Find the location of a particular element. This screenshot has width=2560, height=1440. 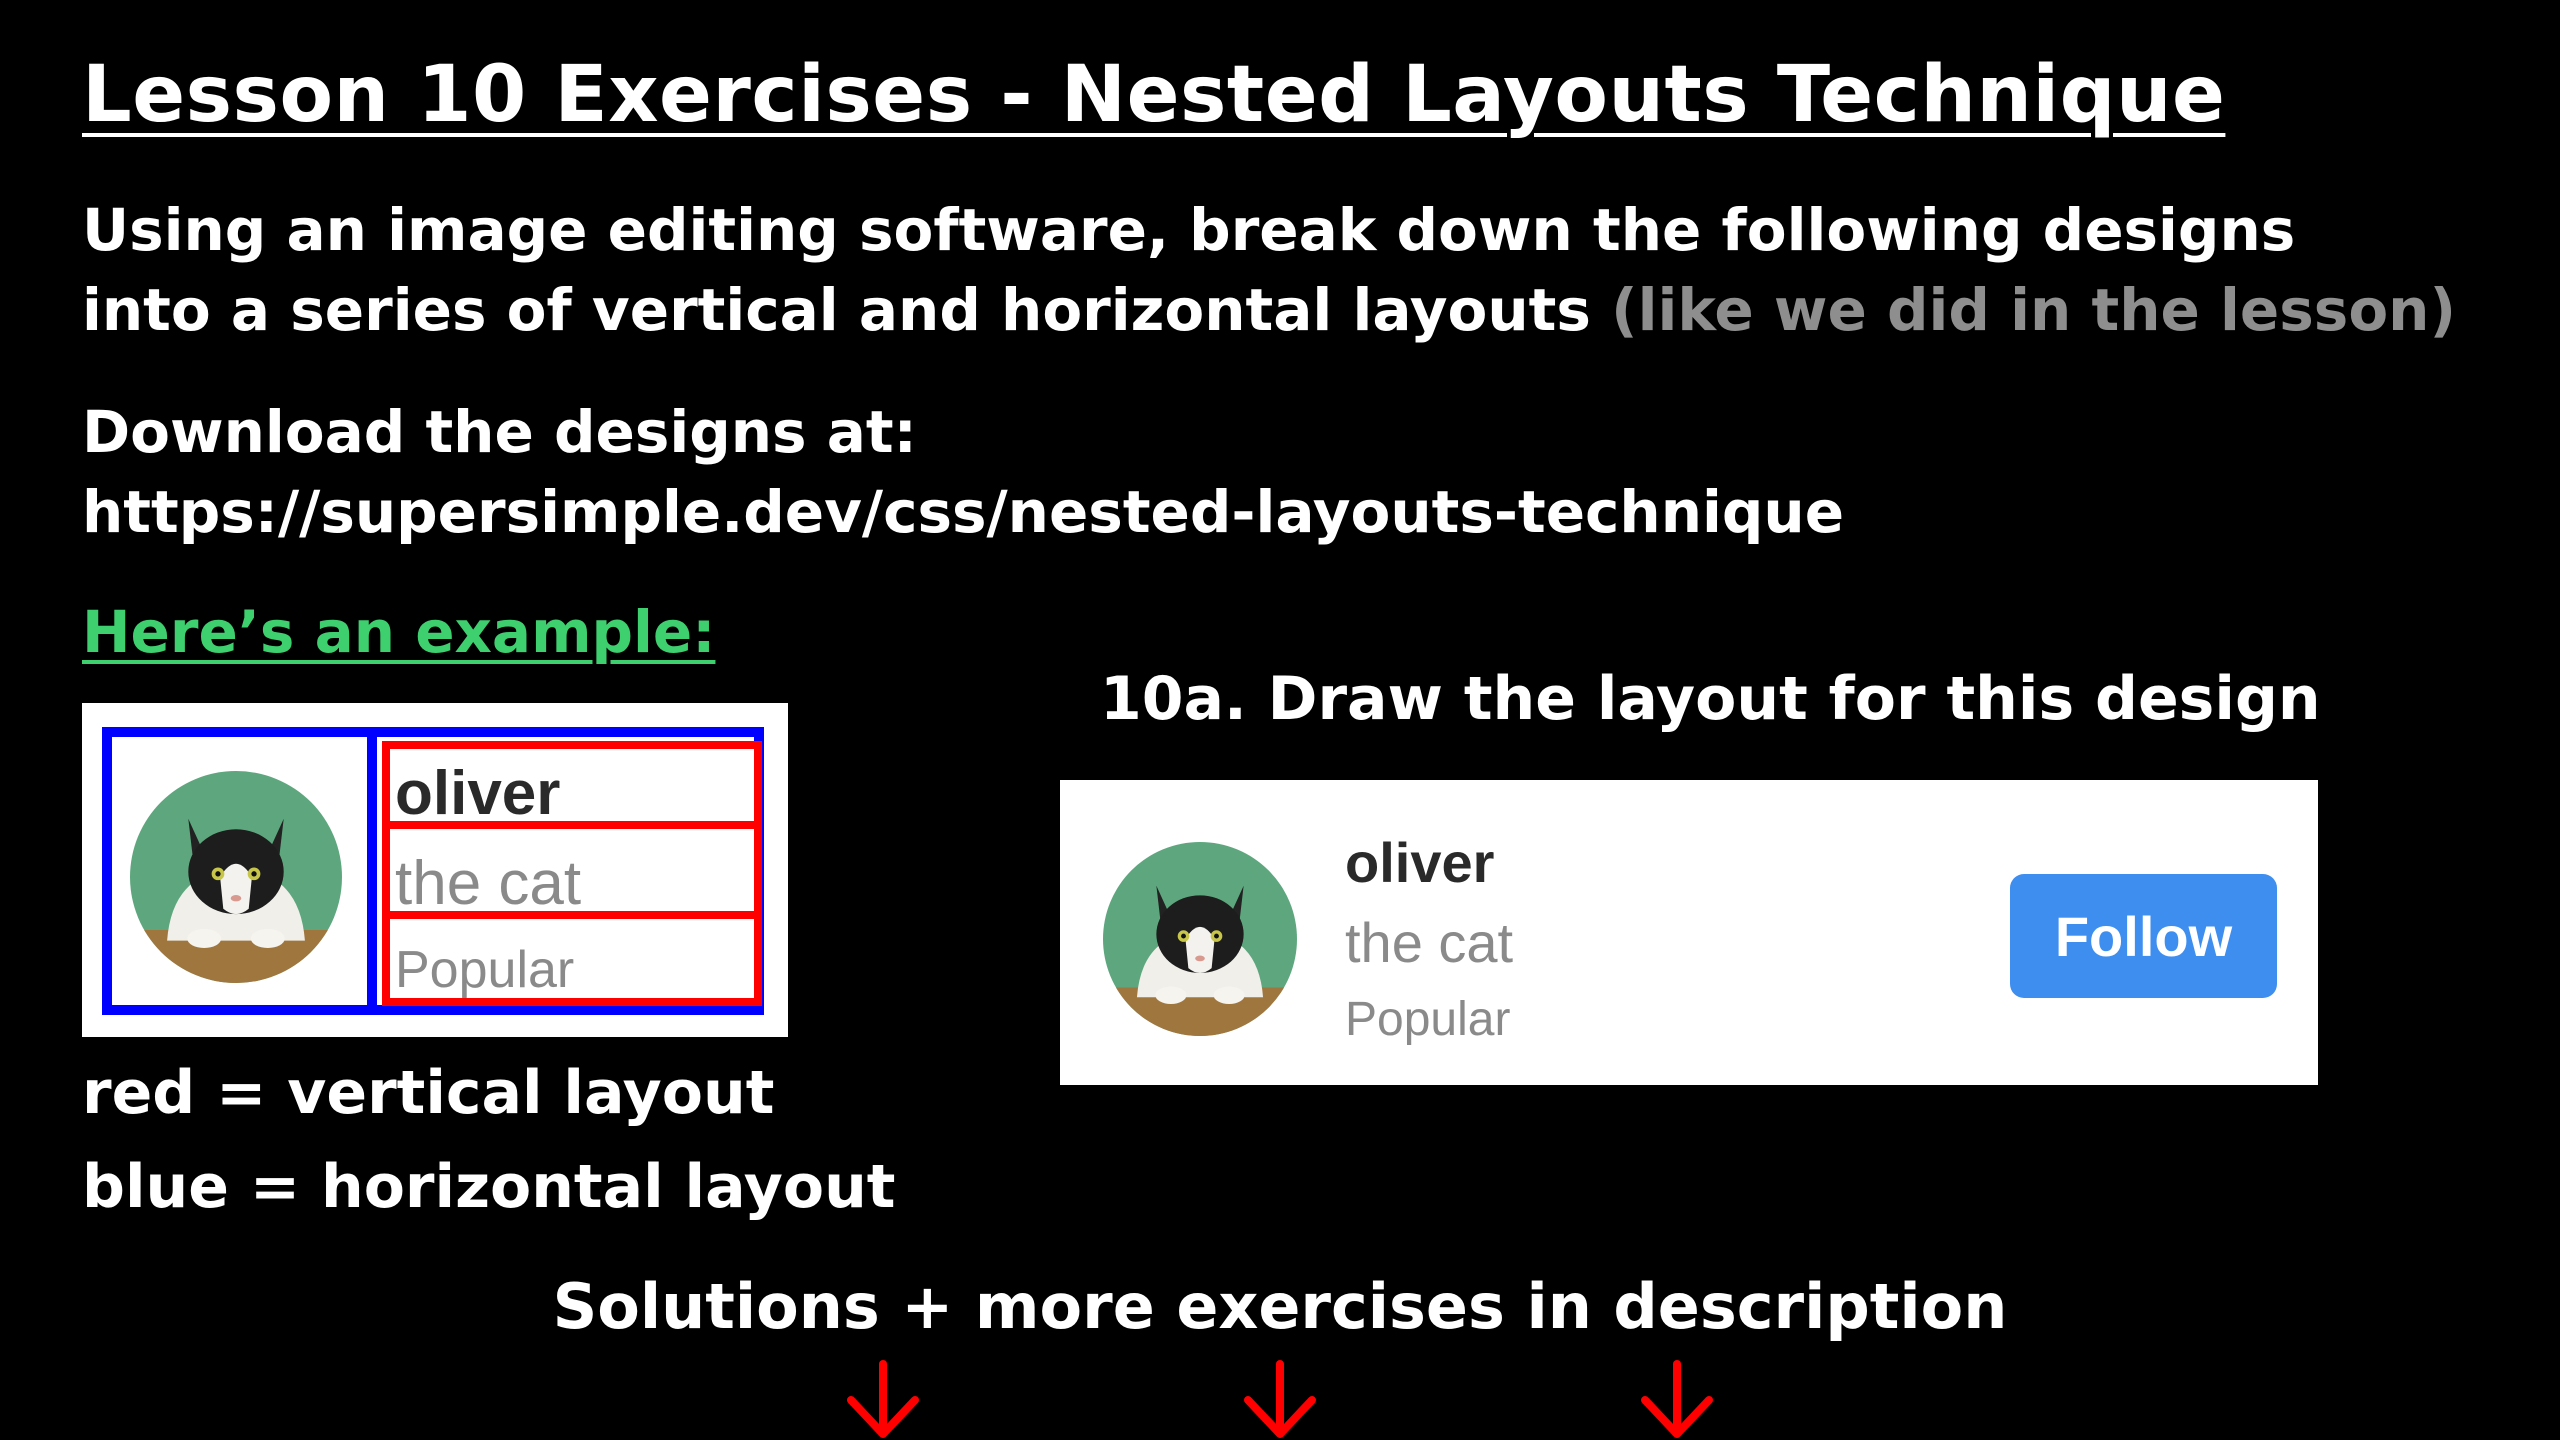

example-heading: Here’s an example: is located at coordinates (399, 632).